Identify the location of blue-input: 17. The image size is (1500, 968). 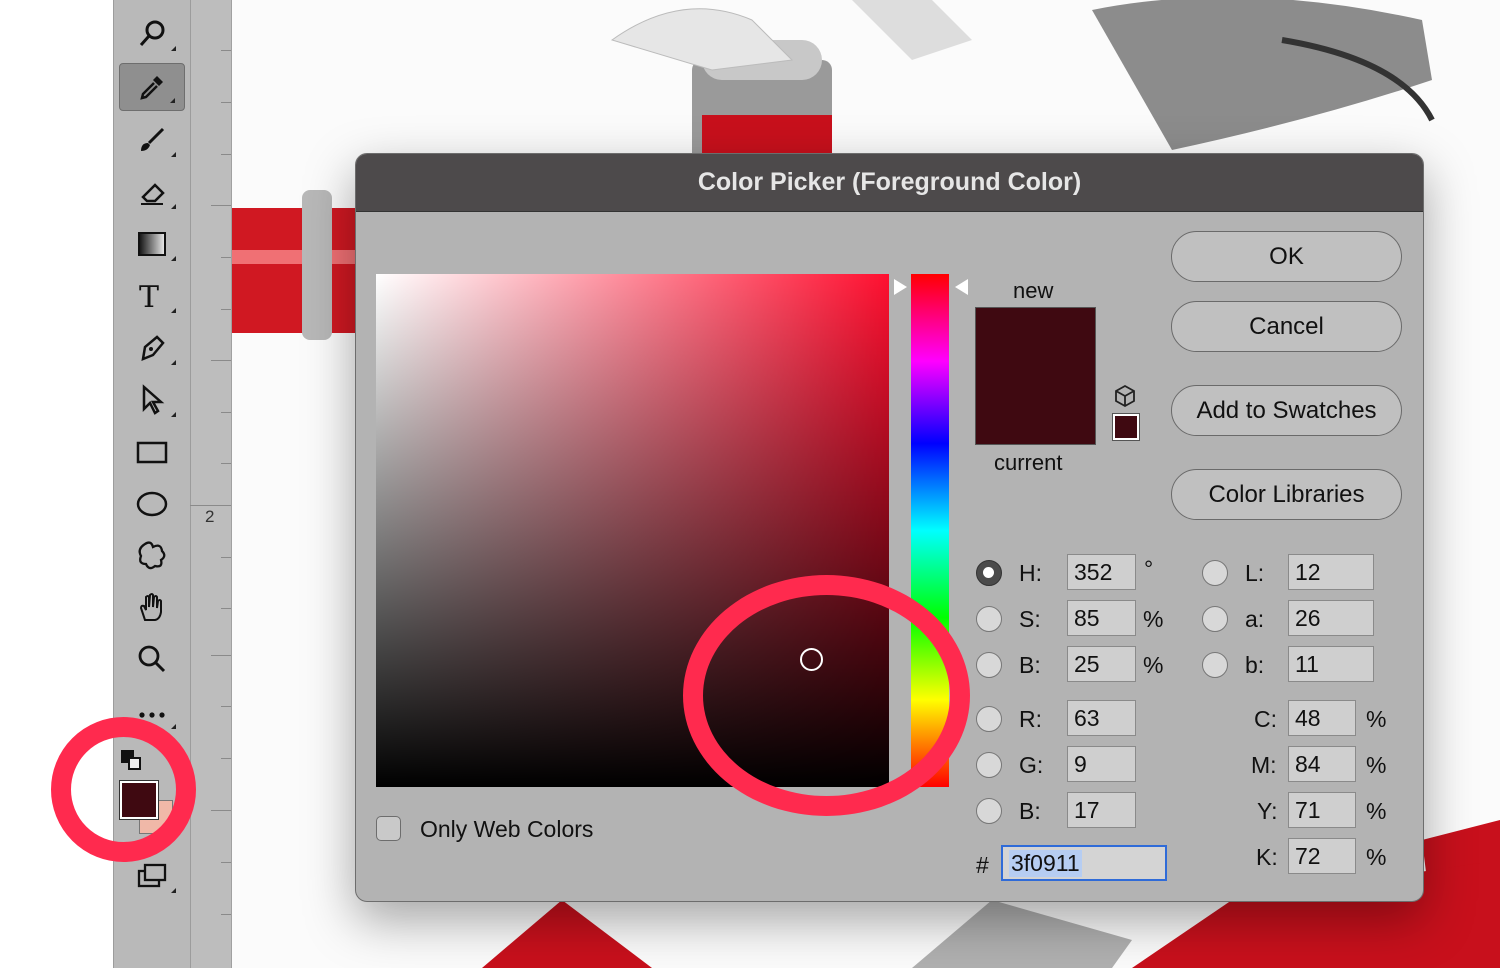
(1101, 810).